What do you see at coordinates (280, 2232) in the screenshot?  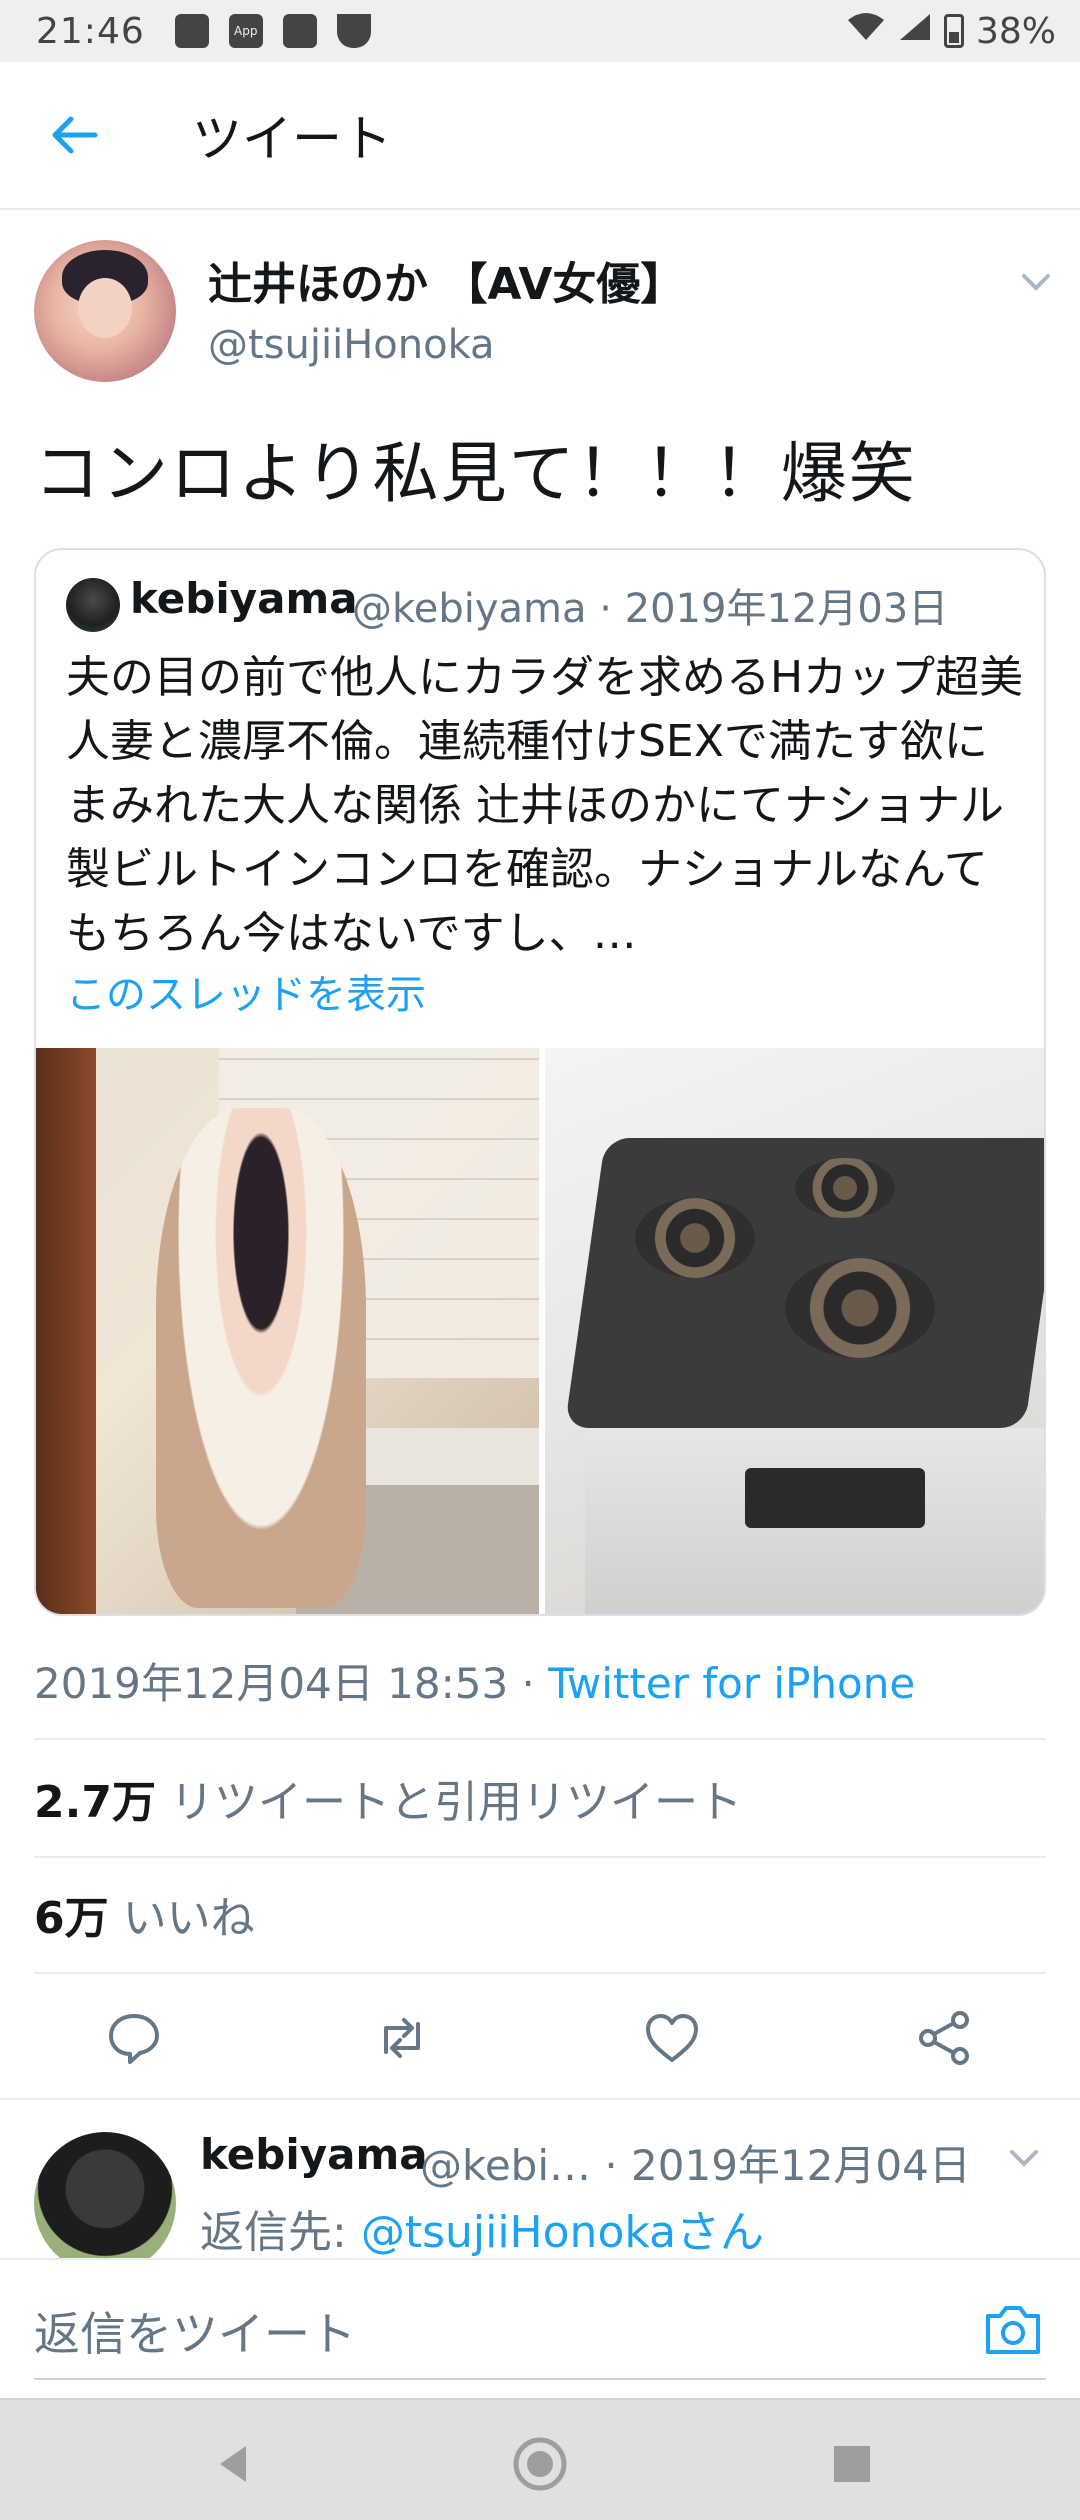 I see `reply-to-prefix: 返信先:` at bounding box center [280, 2232].